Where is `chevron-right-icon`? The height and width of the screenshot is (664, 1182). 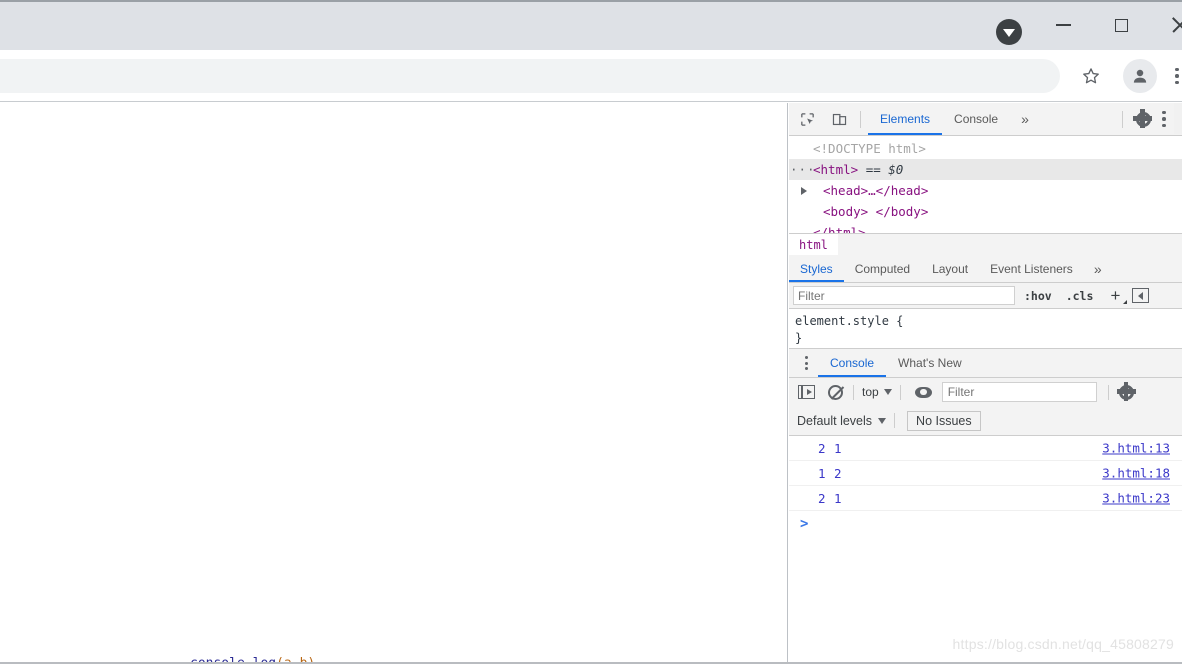 chevron-right-icon is located at coordinates (804, 191).